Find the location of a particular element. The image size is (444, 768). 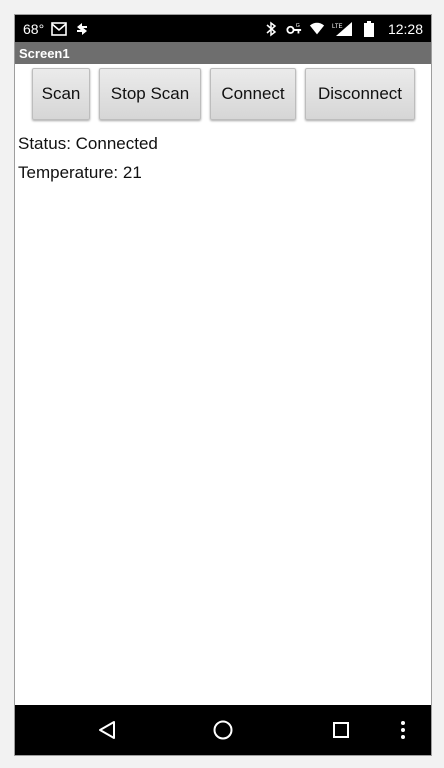

vpn-key-icon: G is located at coordinates (294, 29).